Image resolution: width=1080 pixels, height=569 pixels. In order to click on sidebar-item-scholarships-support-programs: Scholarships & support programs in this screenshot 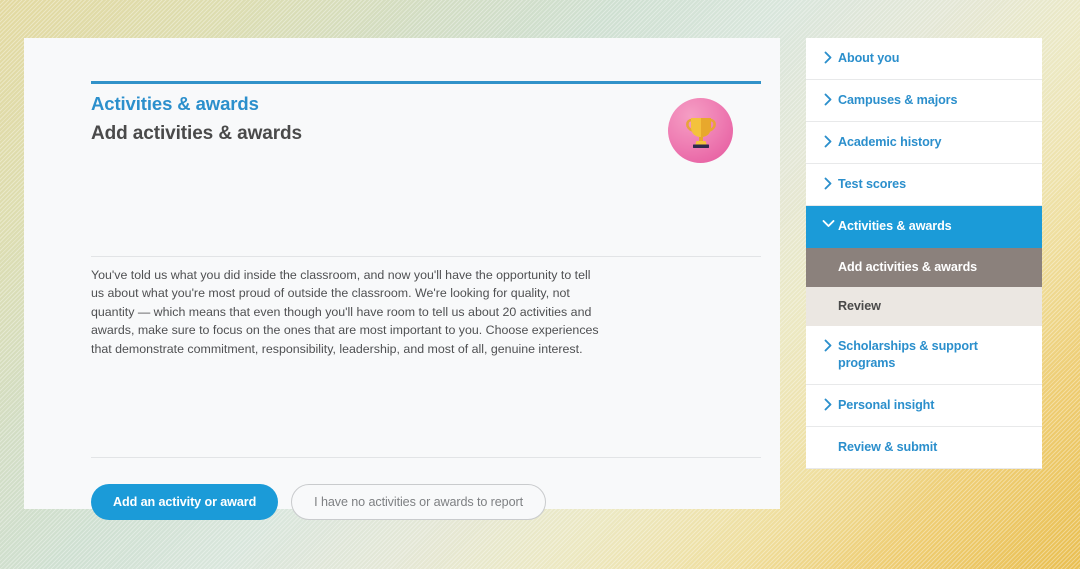, I will do `click(924, 355)`.